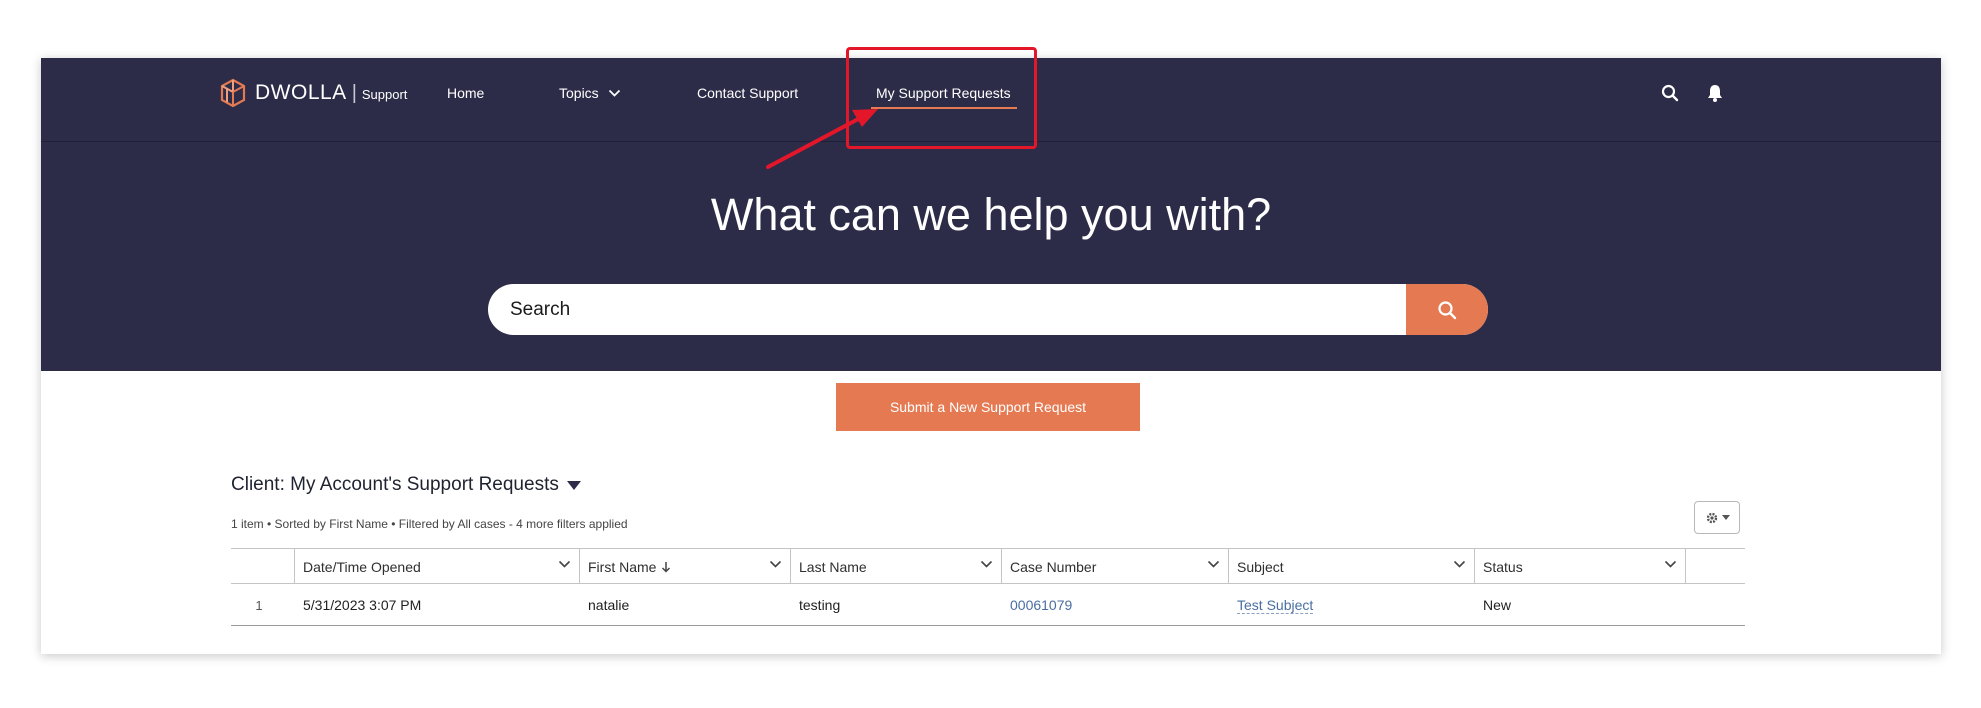 This screenshot has height=708, width=1981. What do you see at coordinates (941, 98) in the screenshot?
I see `highlight-box` at bounding box center [941, 98].